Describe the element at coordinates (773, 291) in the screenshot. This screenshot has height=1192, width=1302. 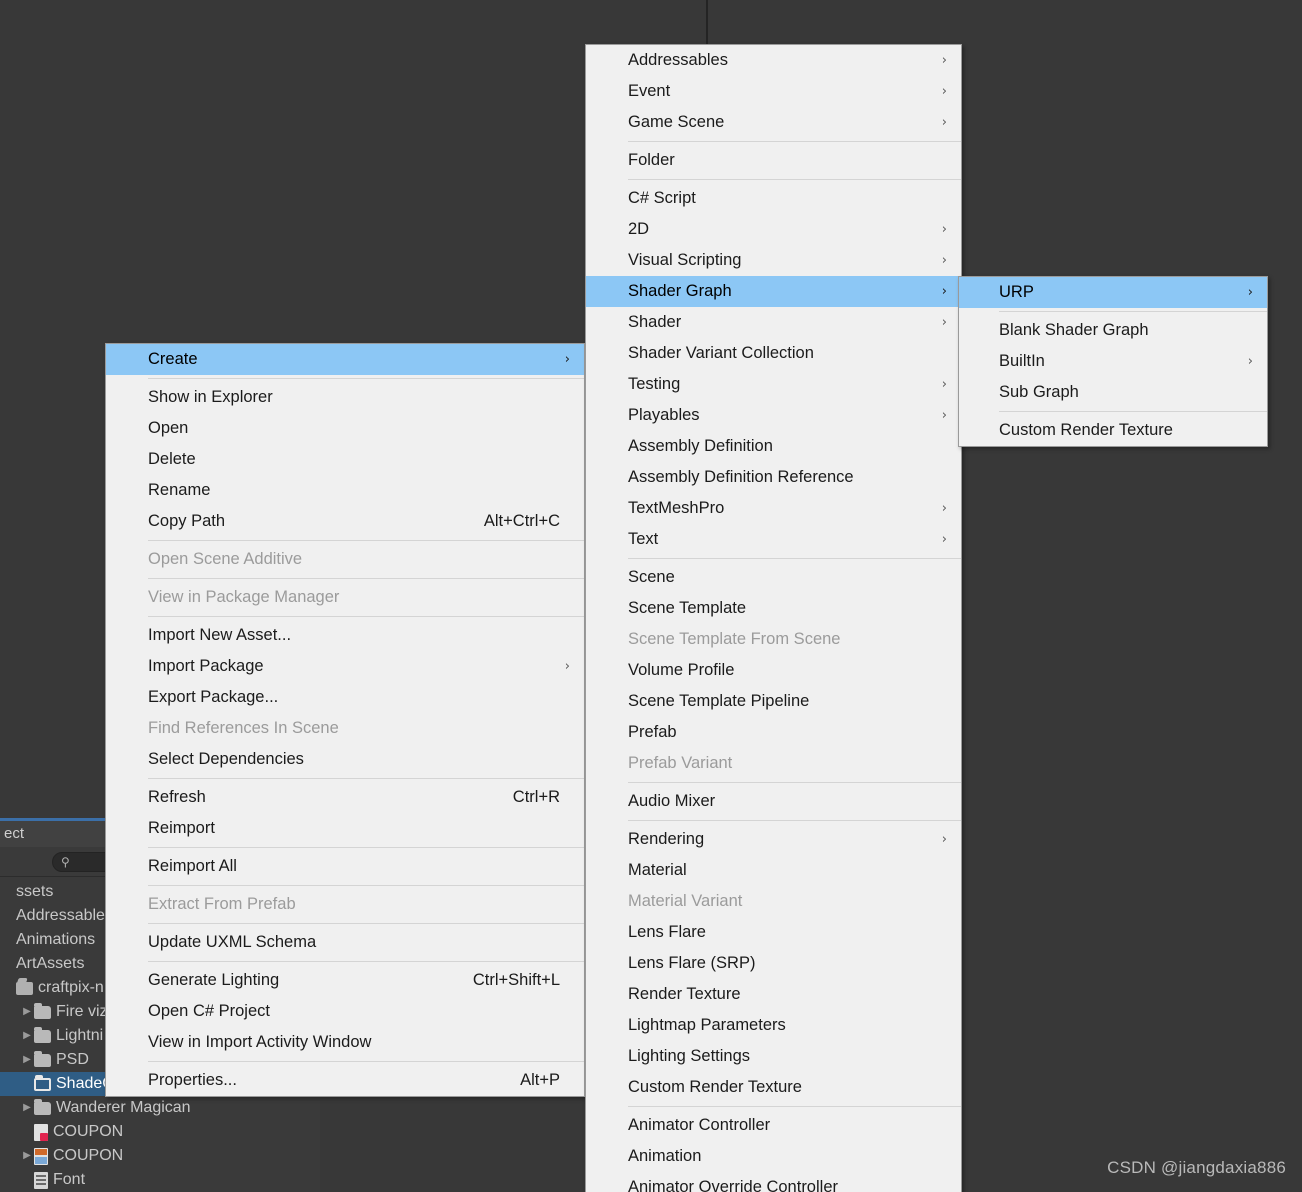
I see `menu-item: Shader Graph ›` at that location.